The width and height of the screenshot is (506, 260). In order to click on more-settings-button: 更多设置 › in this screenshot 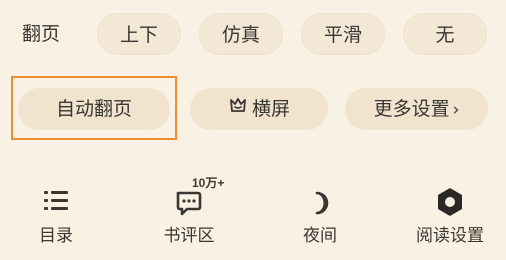, I will do `click(416, 109)`.